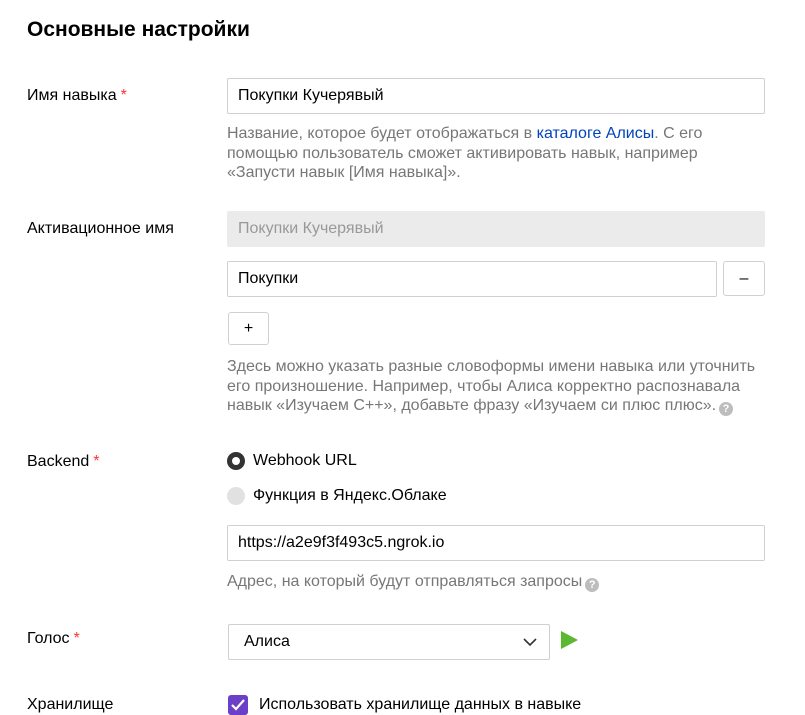 The height and width of the screenshot is (715, 805). Describe the element at coordinates (236, 496) in the screenshot. I see `cloud-function-radio` at that location.